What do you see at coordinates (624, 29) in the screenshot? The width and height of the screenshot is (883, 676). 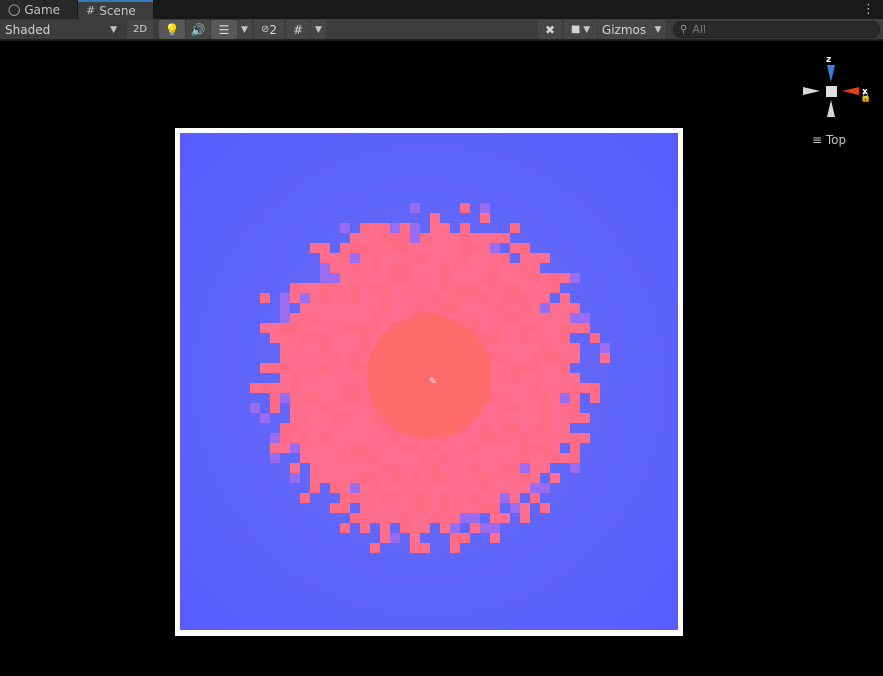 I see `gizmos-button: Gizmos` at bounding box center [624, 29].